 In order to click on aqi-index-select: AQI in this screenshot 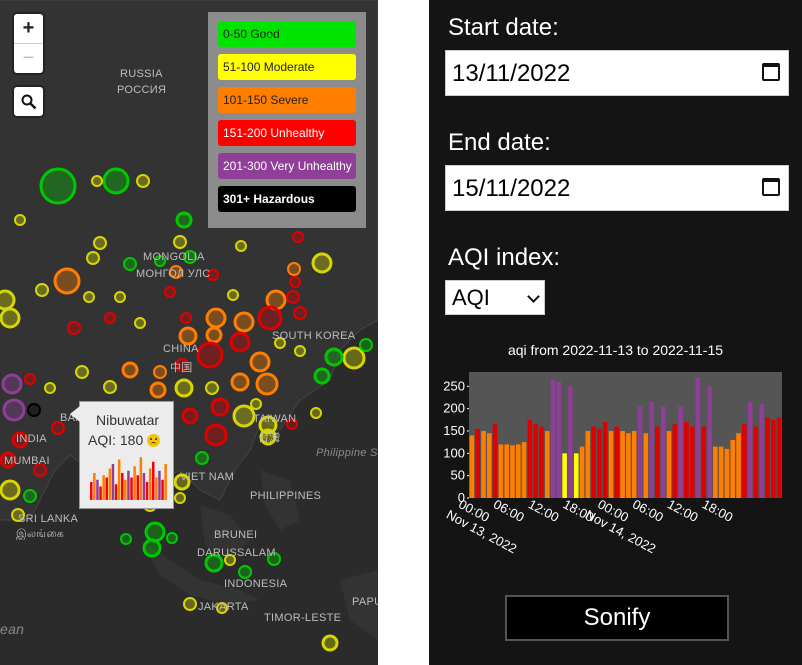, I will do `click(495, 297)`.